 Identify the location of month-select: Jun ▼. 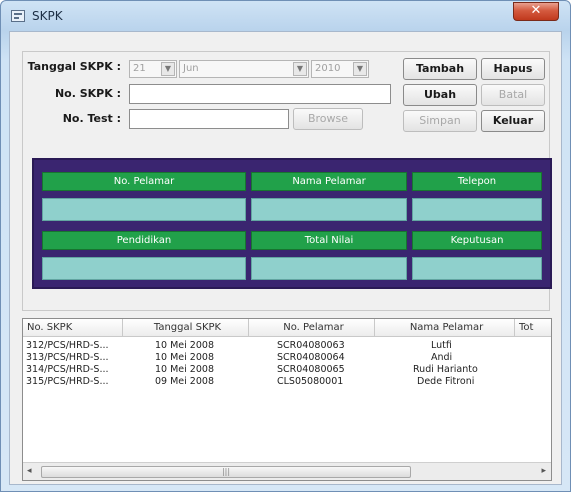
(244, 69).